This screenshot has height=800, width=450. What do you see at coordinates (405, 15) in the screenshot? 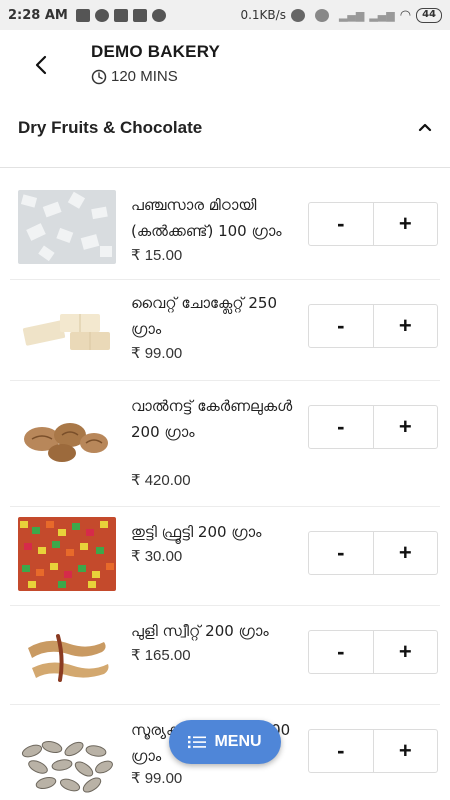
I see `wifi-icon: ◠` at bounding box center [405, 15].